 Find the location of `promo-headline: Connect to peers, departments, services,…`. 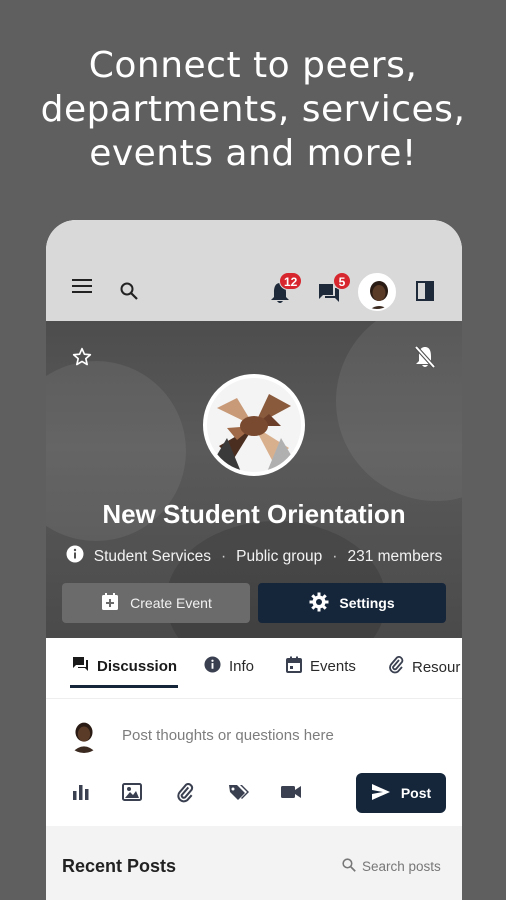

promo-headline: Connect to peers, departments, services,… is located at coordinates (253, 110).